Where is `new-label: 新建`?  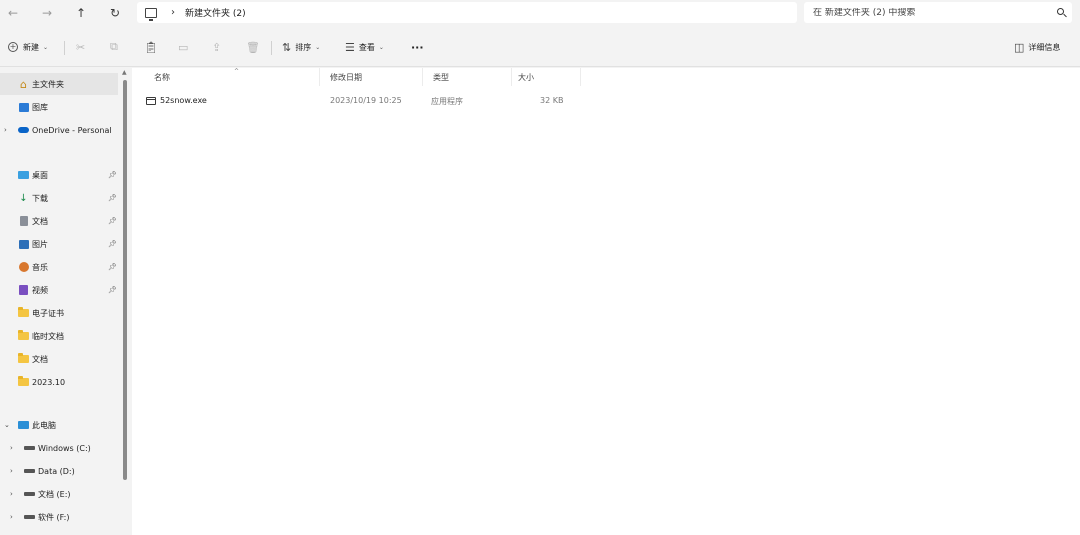
new-label: 新建 is located at coordinates (31, 47).